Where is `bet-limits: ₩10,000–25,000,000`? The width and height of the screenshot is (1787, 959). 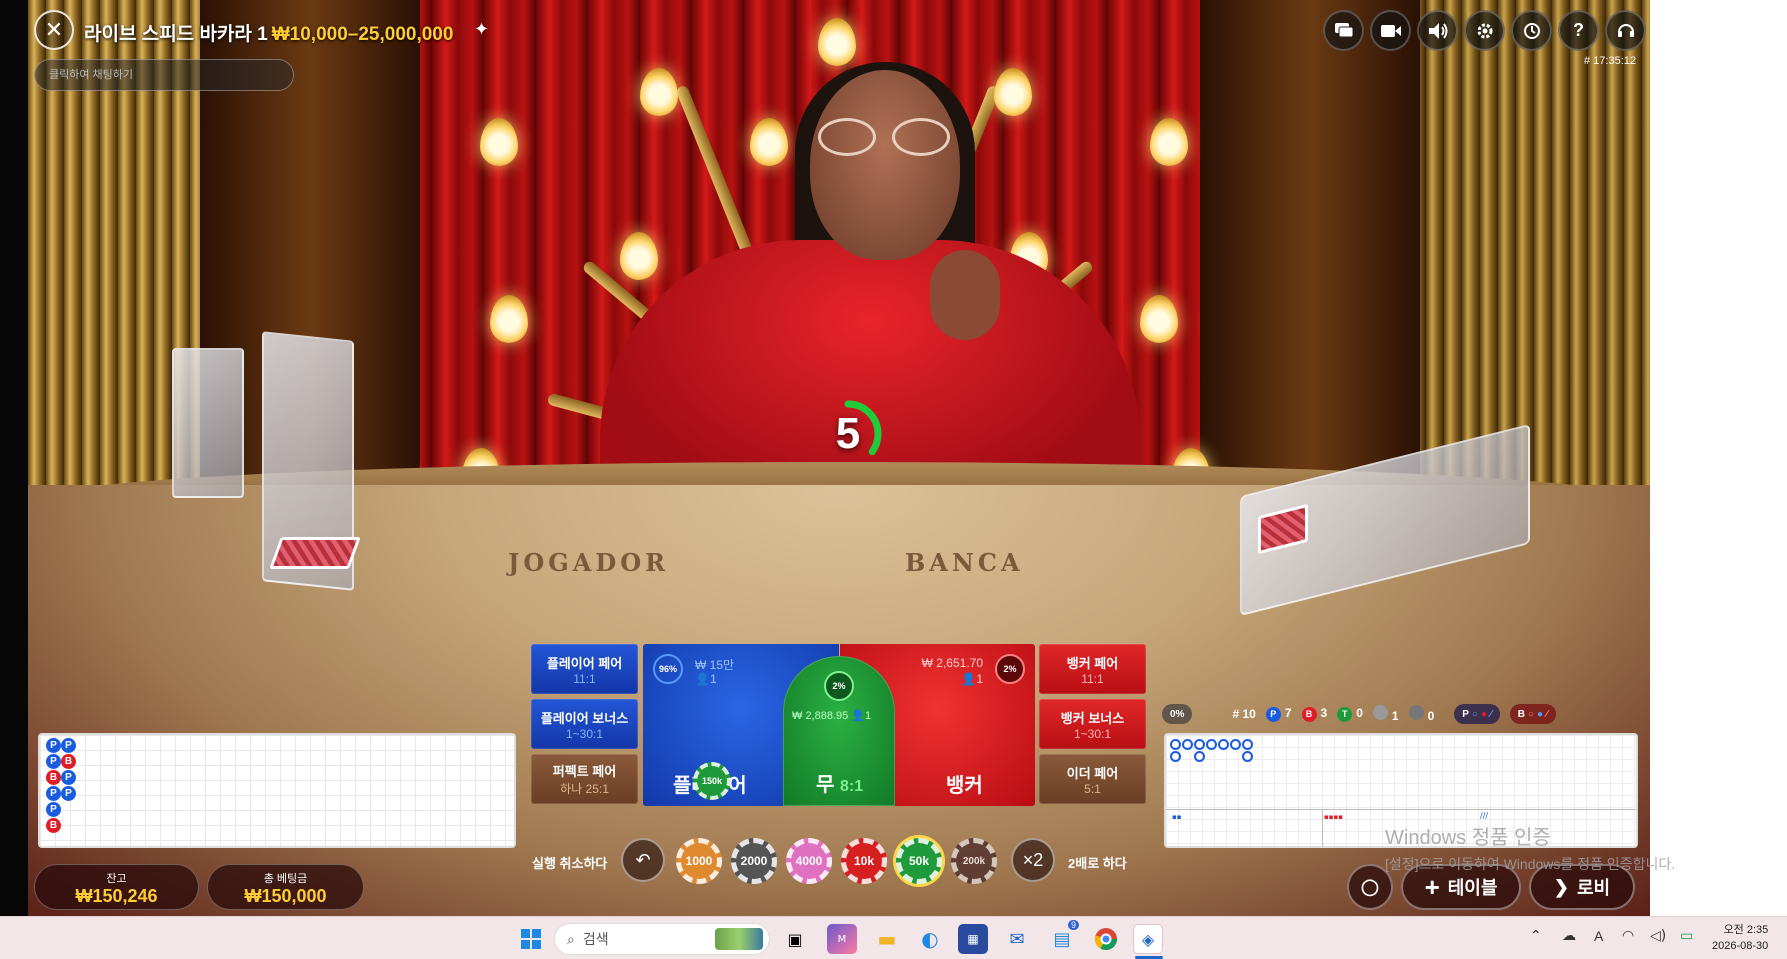
bet-limits: ₩10,000–25,000,000 is located at coordinates (362, 34).